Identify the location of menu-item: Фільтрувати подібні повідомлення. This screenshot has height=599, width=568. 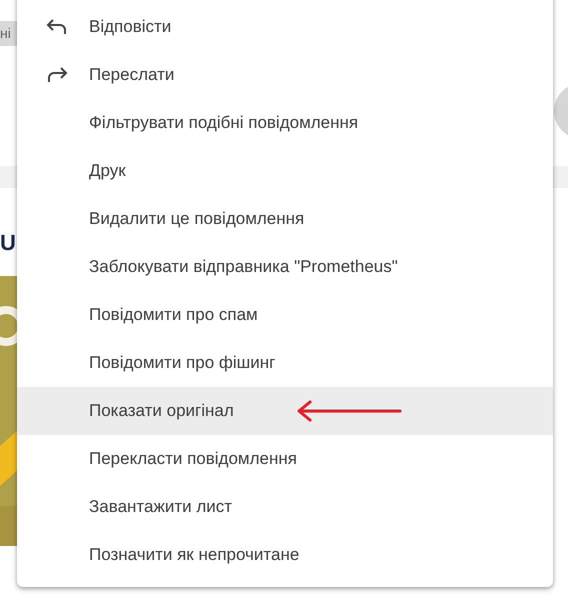
(285, 123).